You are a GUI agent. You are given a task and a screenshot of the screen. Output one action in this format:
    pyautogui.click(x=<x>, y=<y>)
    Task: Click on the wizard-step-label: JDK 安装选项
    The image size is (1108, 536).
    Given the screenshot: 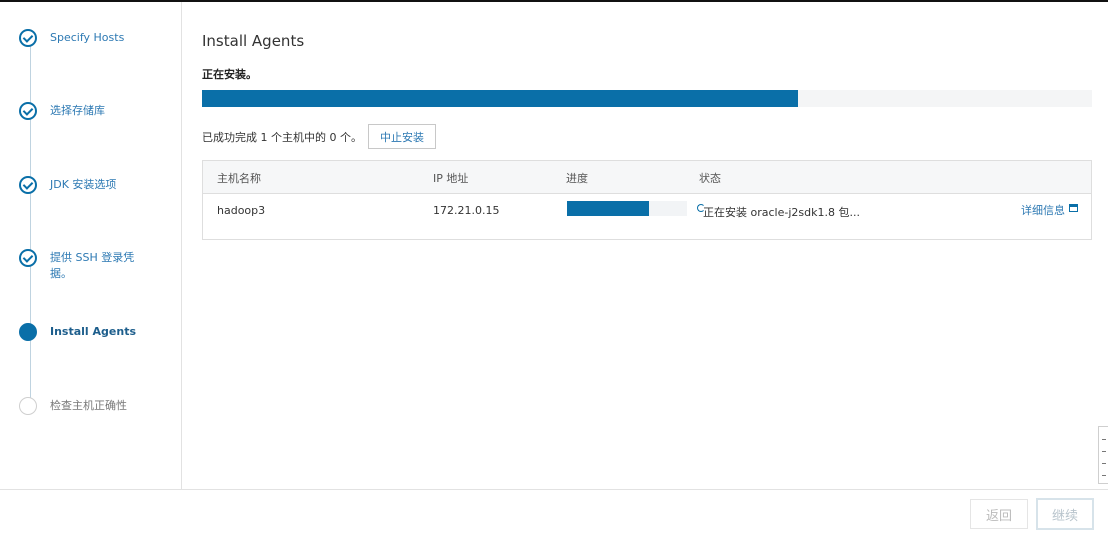 What is the action you would take?
    pyautogui.click(x=83, y=184)
    